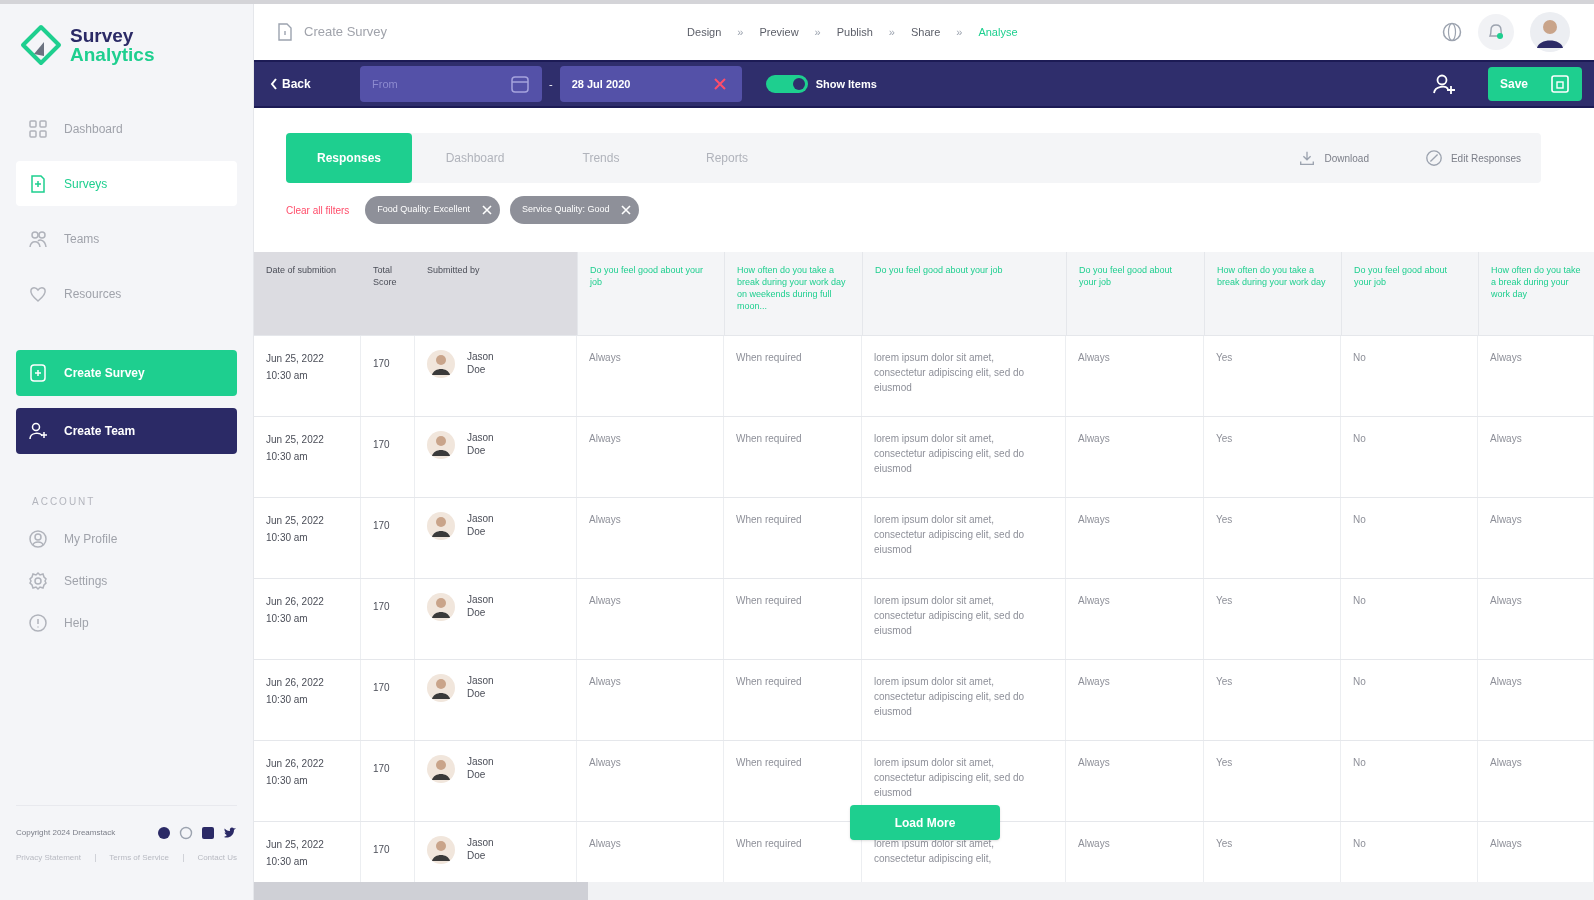 Image resolution: width=1594 pixels, height=900 pixels. What do you see at coordinates (925, 822) in the screenshot?
I see `load-more-button: Load More` at bounding box center [925, 822].